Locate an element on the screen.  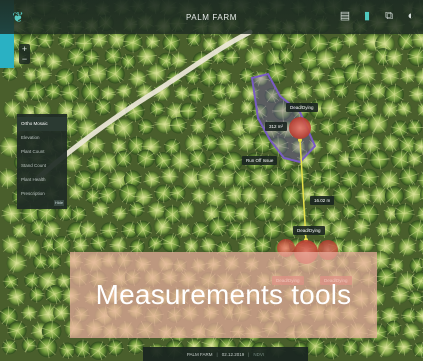
layer-item: Plant Health is located at coordinates (42, 180).